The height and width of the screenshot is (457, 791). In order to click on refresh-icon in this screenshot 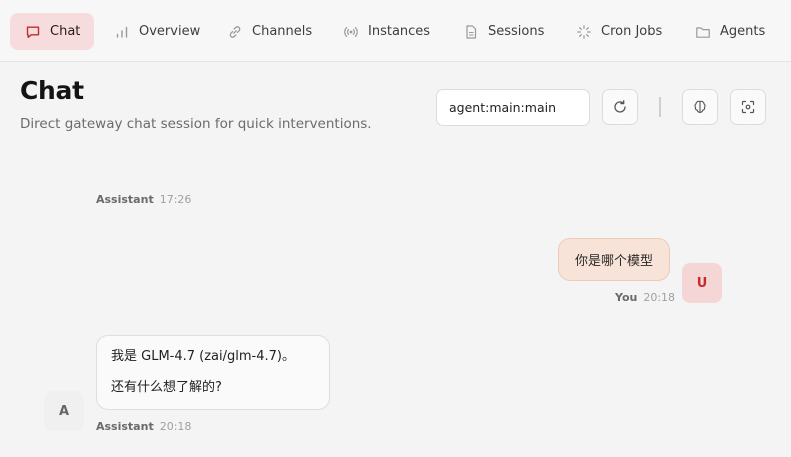, I will do `click(620, 106)`.